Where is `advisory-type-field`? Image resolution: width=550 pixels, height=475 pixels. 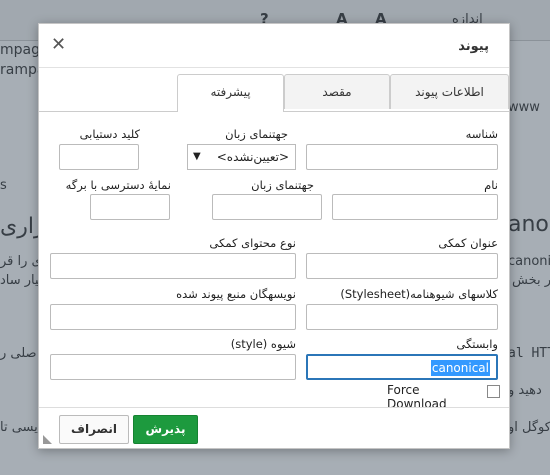
advisory-type-field is located at coordinates (173, 266).